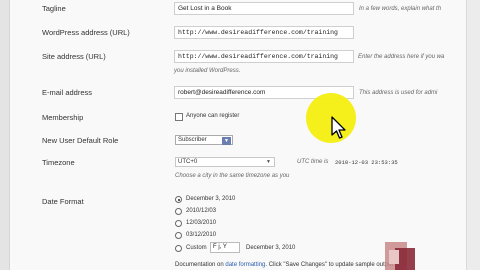  Describe the element at coordinates (313, 162) in the screenshot. I see `utc-time-label: UTC time is` at that location.